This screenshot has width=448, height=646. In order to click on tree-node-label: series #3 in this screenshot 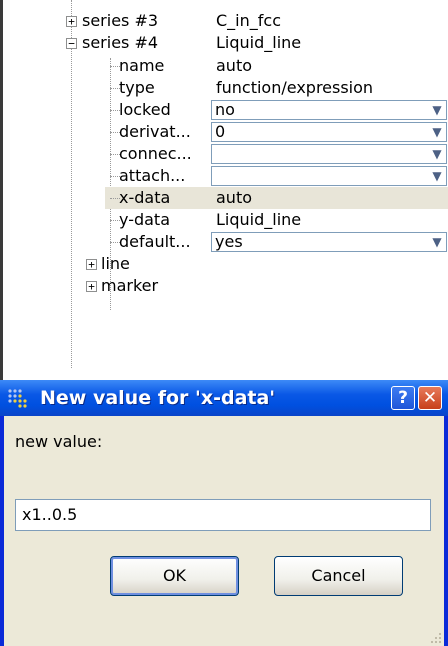, I will do `click(120, 20)`.